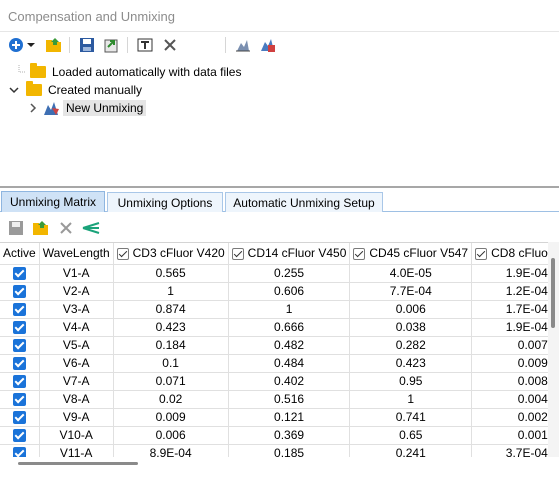 The width and height of the screenshot is (559, 480). What do you see at coordinates (274, 417) in the screenshot?
I see `table-row: V9-A 0.009 0.121 0.741 0.002` at bounding box center [274, 417].